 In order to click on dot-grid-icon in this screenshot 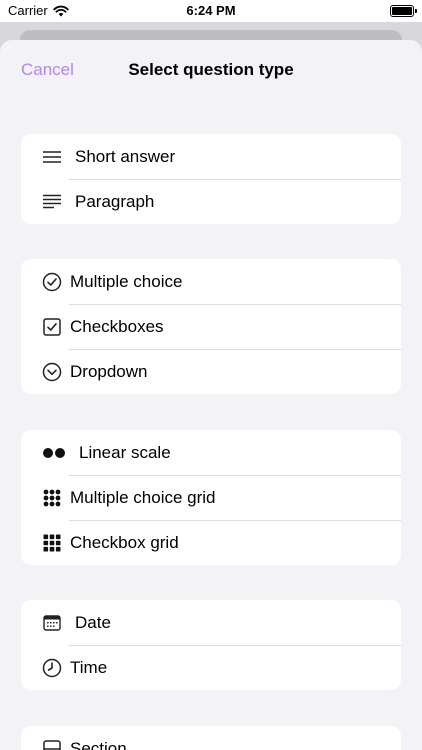, I will do `click(52, 498)`.